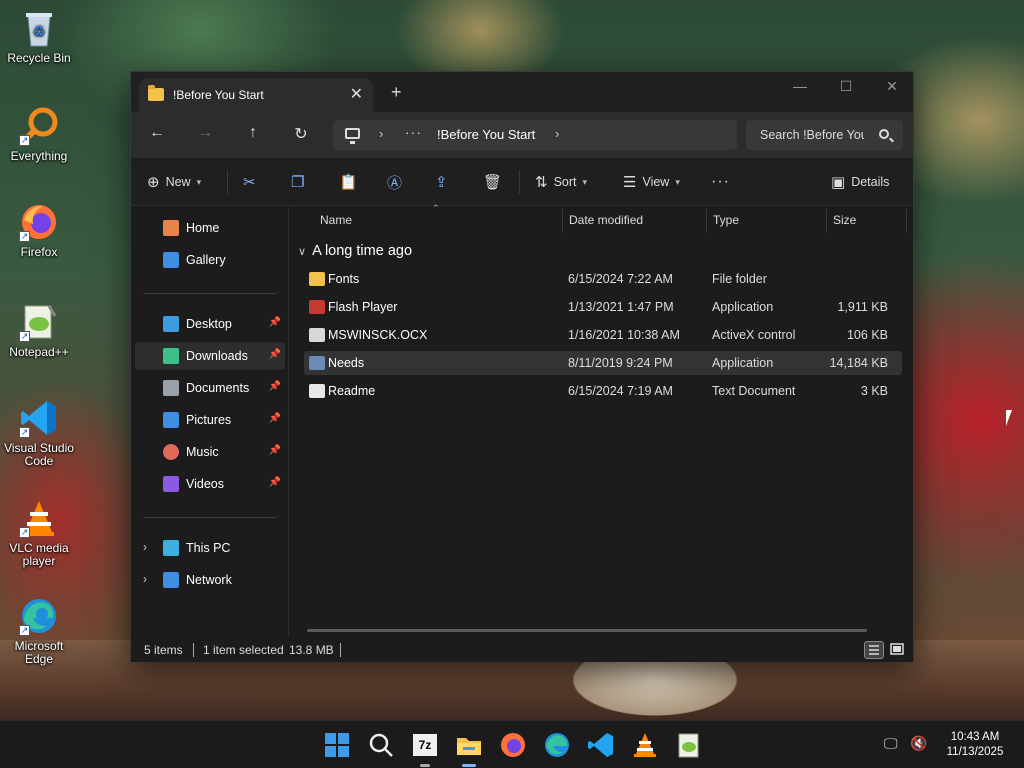 Image resolution: width=1024 pixels, height=768 pixels. Describe the element at coordinates (874, 650) in the screenshot. I see `details-view-button` at that location.